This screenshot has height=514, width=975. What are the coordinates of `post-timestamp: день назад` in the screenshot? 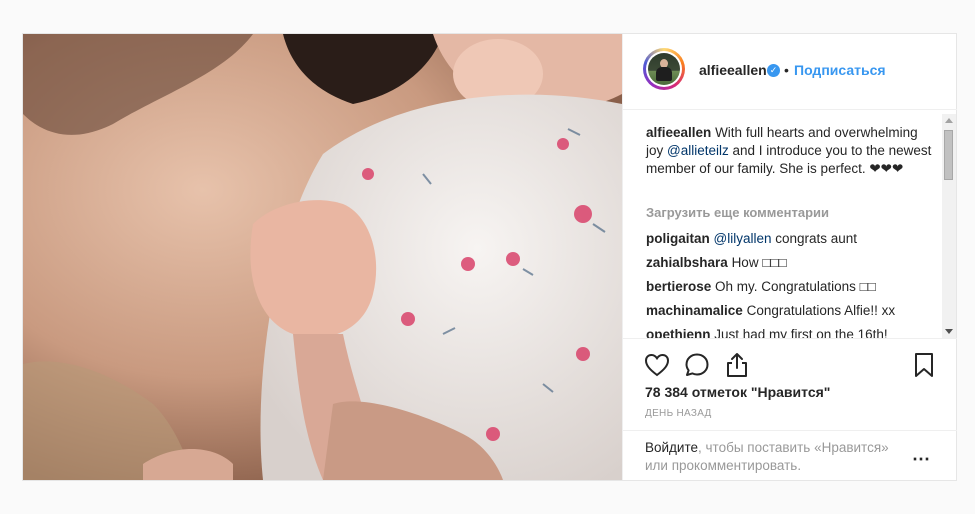 It's located at (678, 413).